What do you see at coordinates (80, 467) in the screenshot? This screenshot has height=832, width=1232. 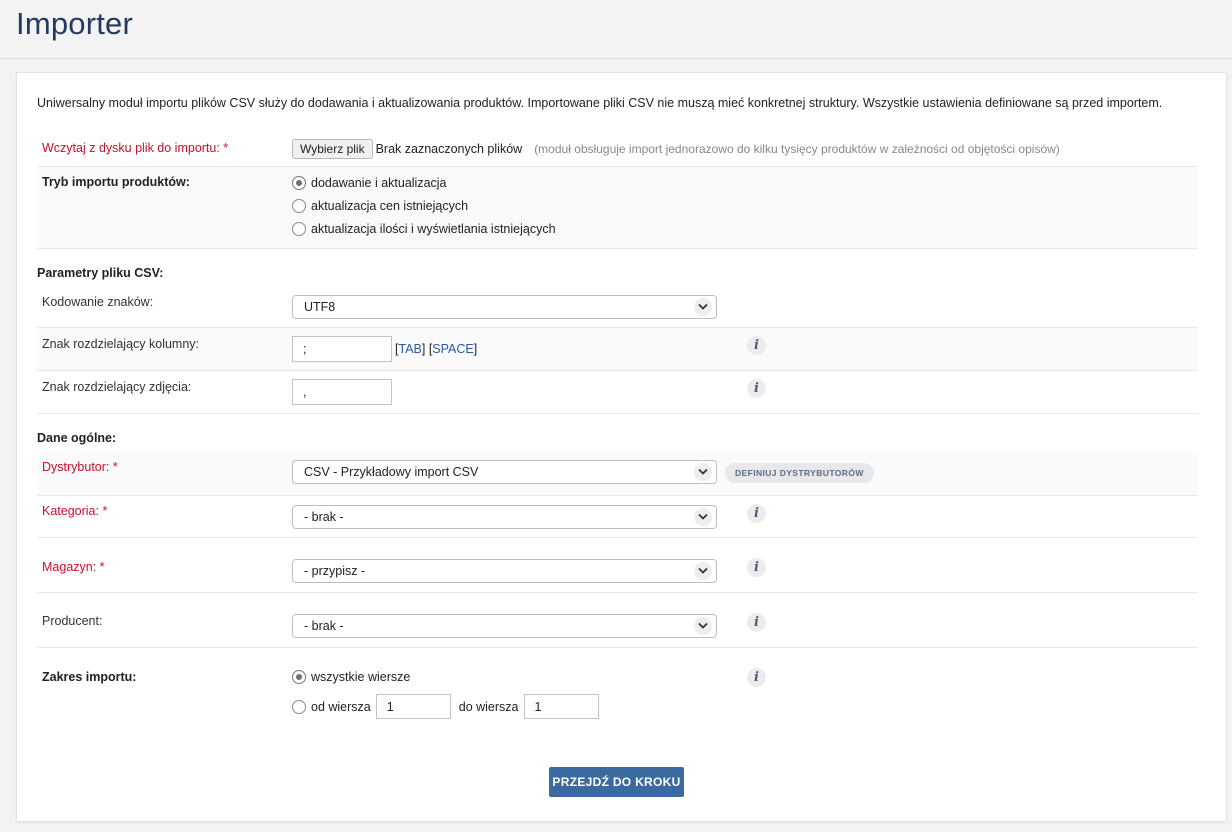 I see `distributor-label: Dystrybutor: *` at bounding box center [80, 467].